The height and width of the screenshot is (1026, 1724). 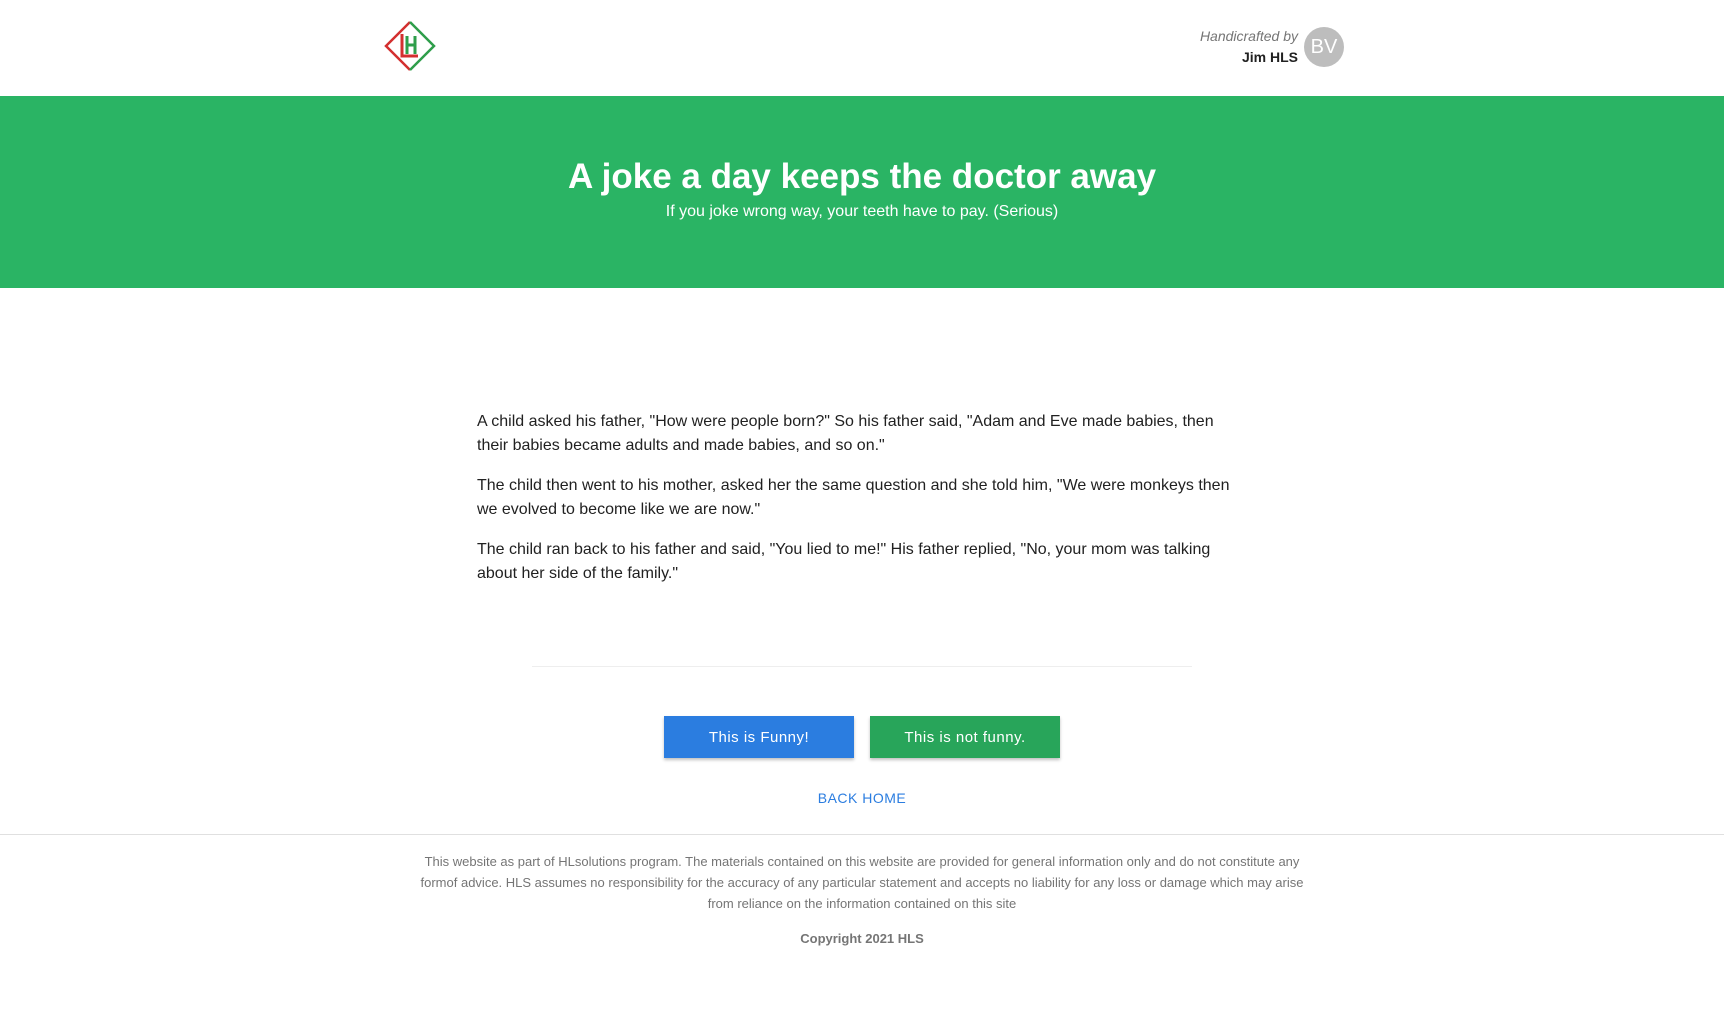 I want to click on back-home-container: BACK HOME, so click(x=862, y=798).